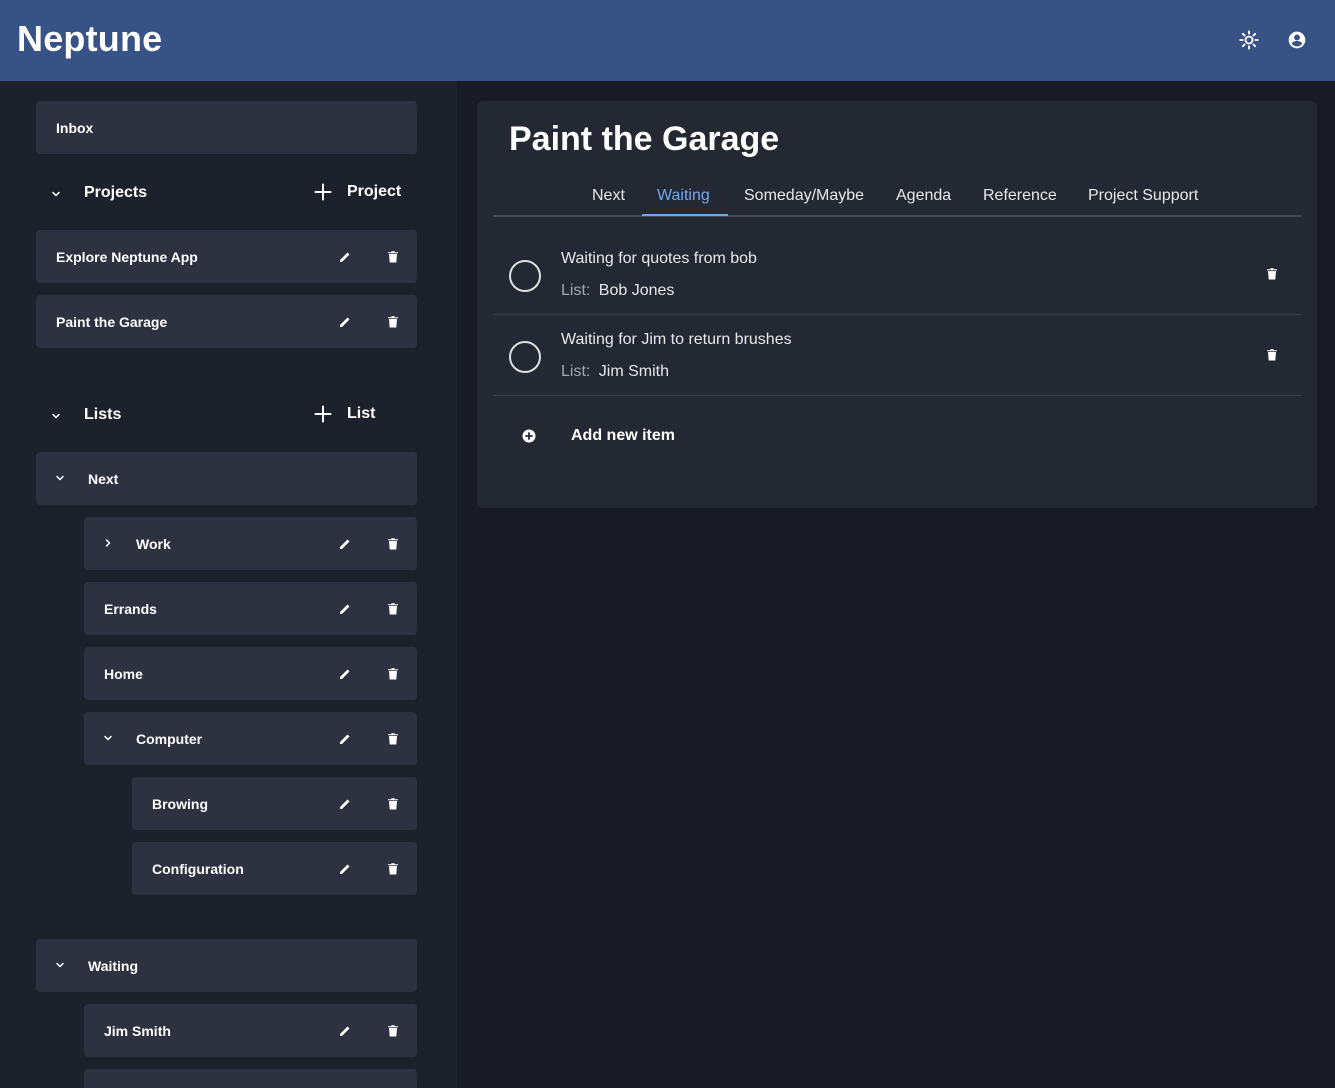 This screenshot has height=1088, width=1335. Describe the element at coordinates (676, 339) in the screenshot. I see `item-title: Waiting for Jim to return brushes` at that location.